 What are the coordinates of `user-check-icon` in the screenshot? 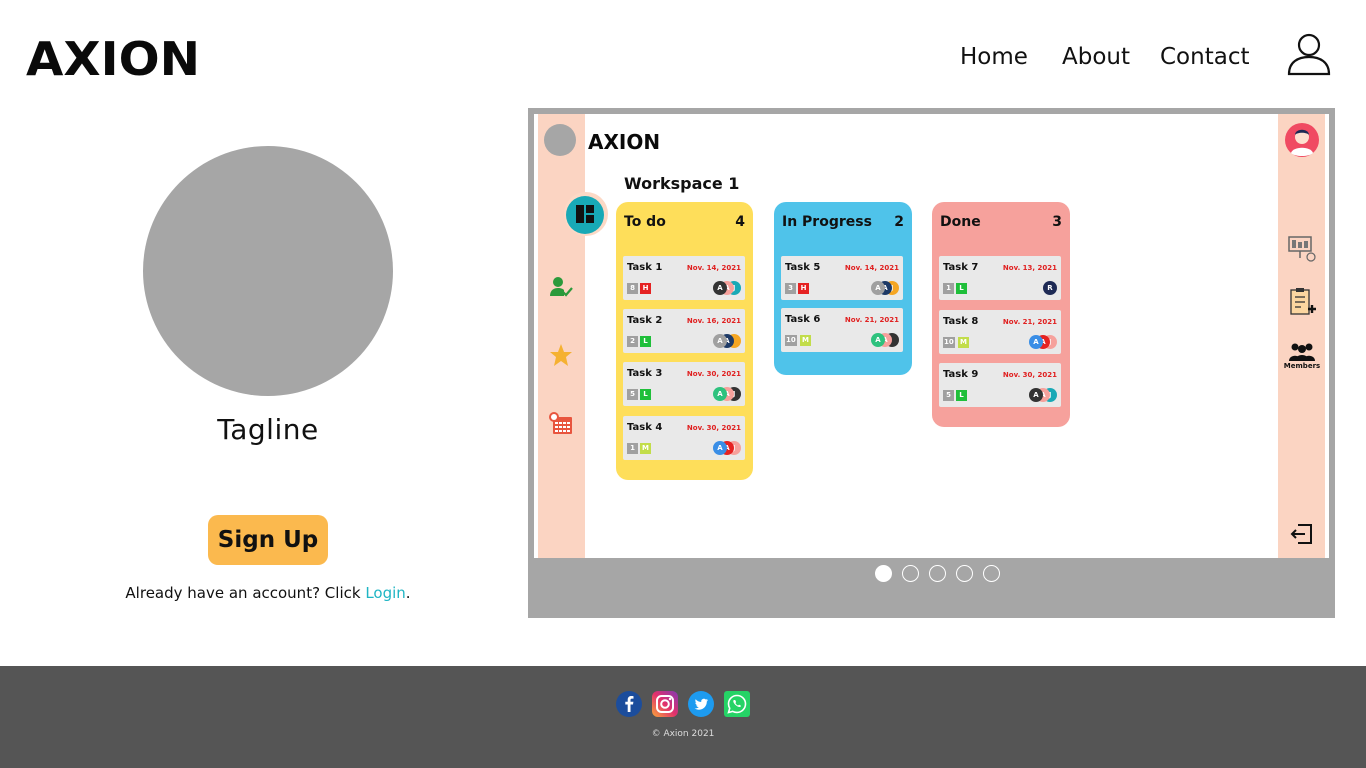 It's located at (561, 287).